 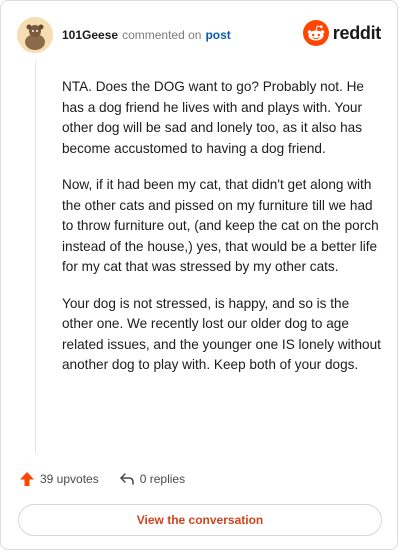 I want to click on reply-count: 0 replies, so click(x=162, y=479).